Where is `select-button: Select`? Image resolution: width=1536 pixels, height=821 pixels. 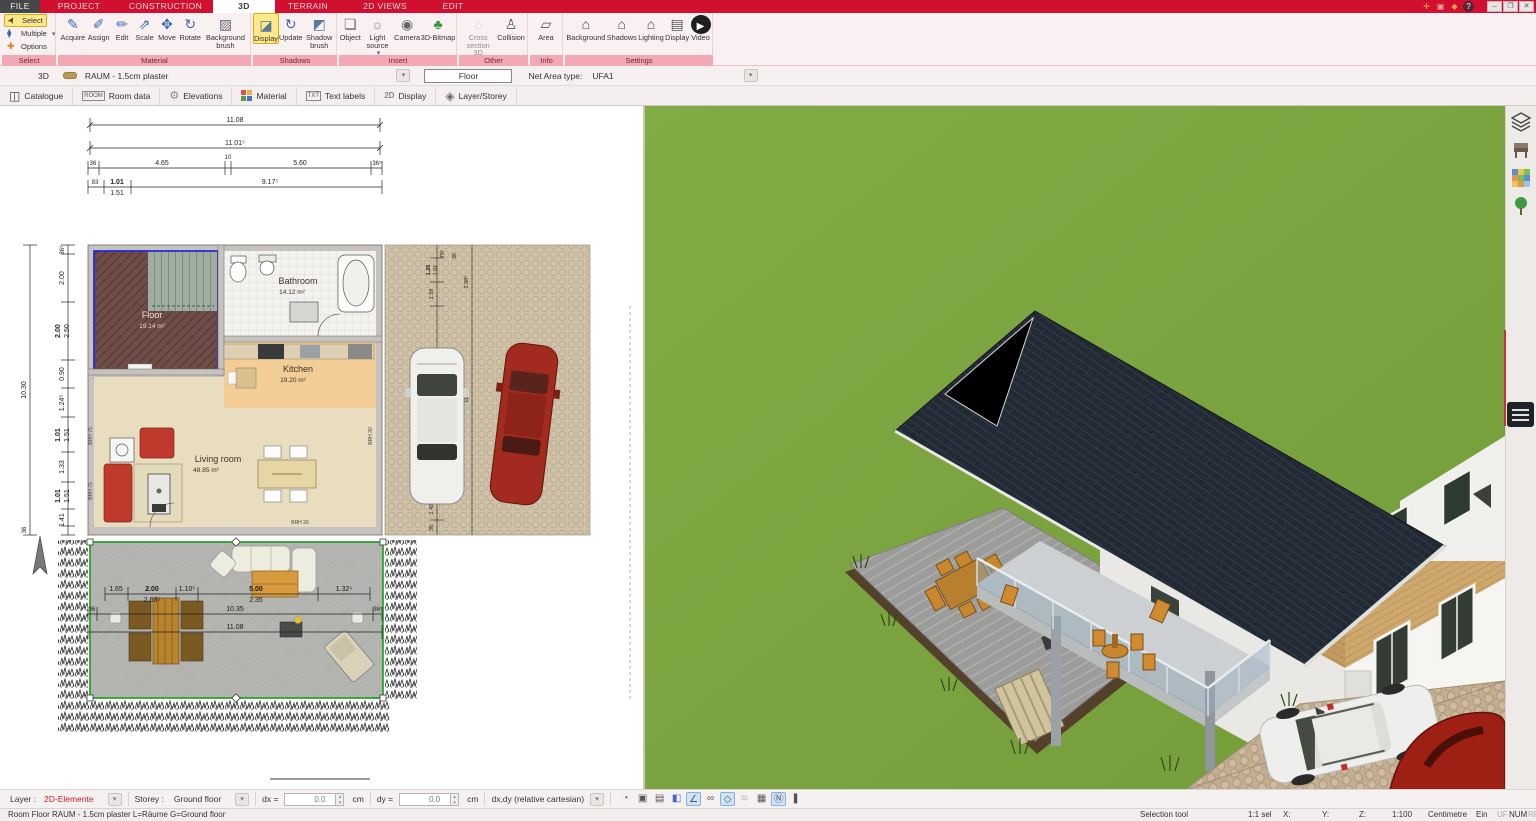
select-button: Select is located at coordinates (25, 20).